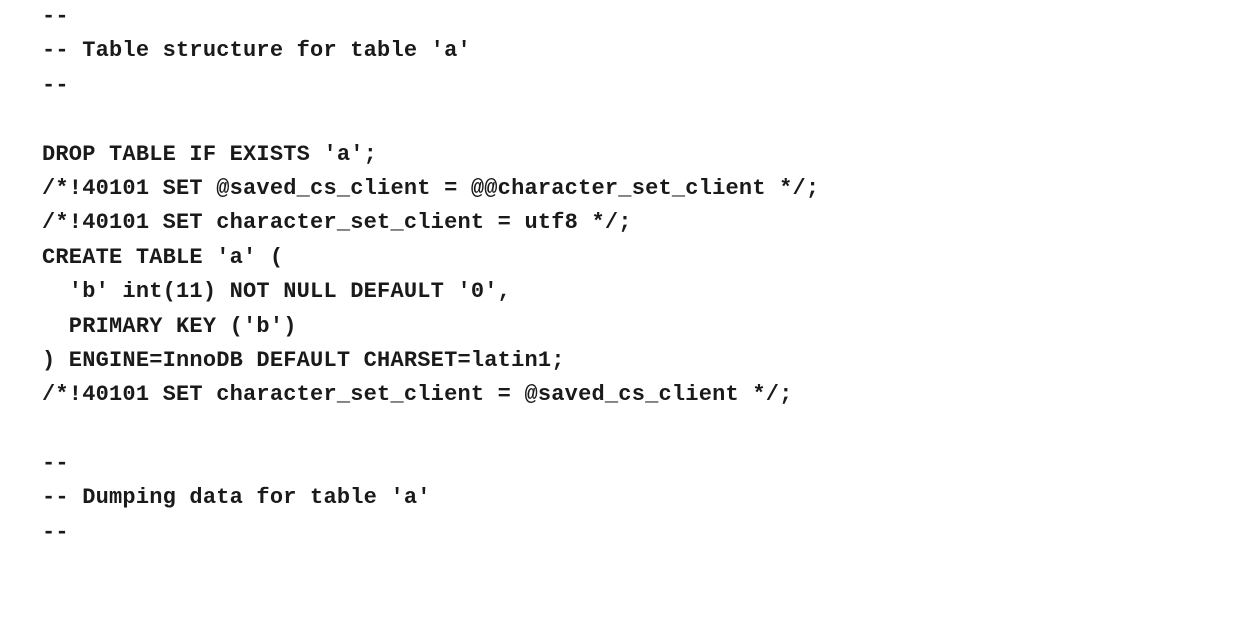  I want to click on code-line-drop-table: DROP TABLE IF EXISTS 'a';, so click(210, 154).